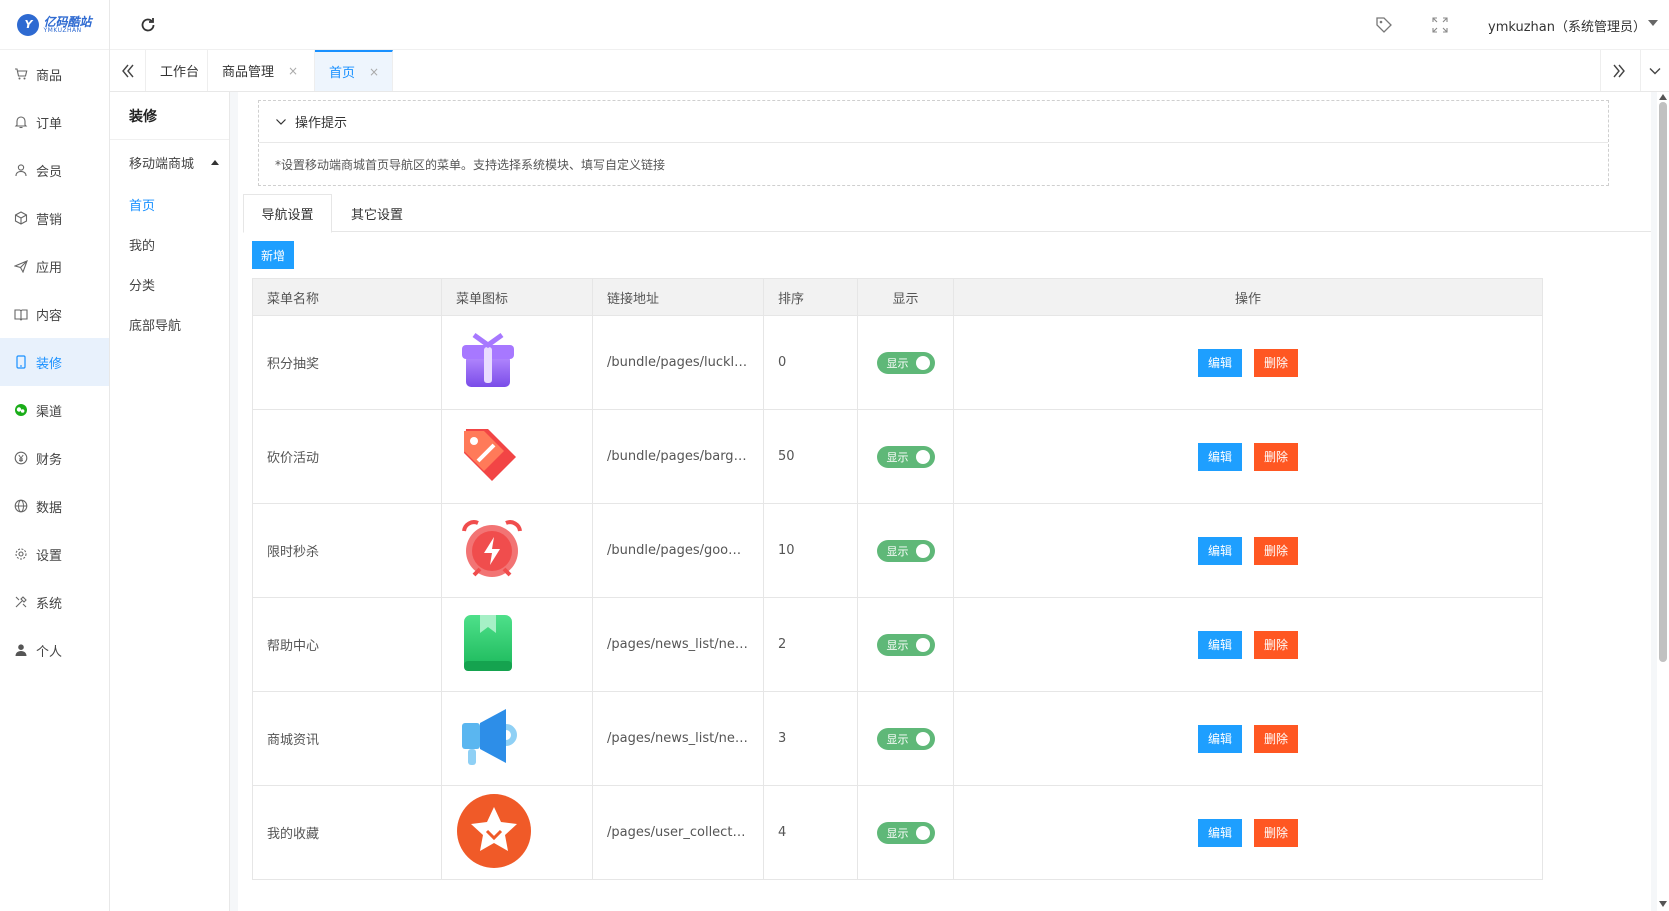 This screenshot has width=1669, height=911. I want to click on tabs-scroll-left-button, so click(128, 70).